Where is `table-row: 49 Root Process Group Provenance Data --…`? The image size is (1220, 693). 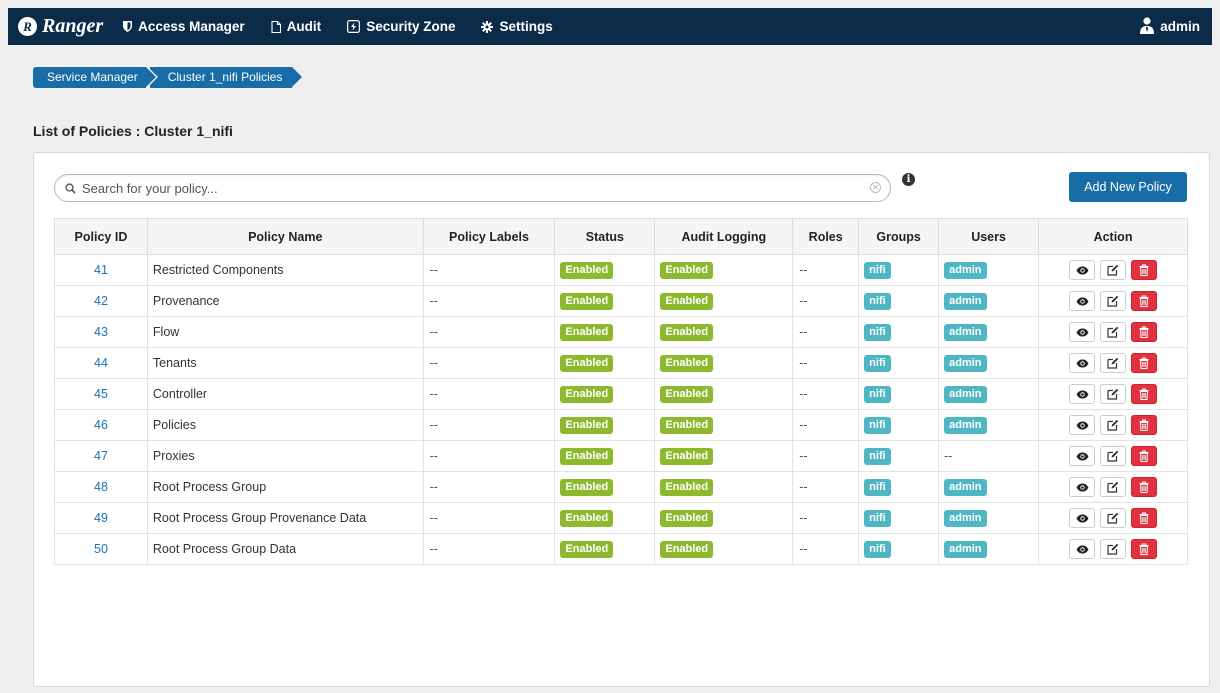
table-row: 49 Root Process Group Provenance Data --… is located at coordinates (621, 518).